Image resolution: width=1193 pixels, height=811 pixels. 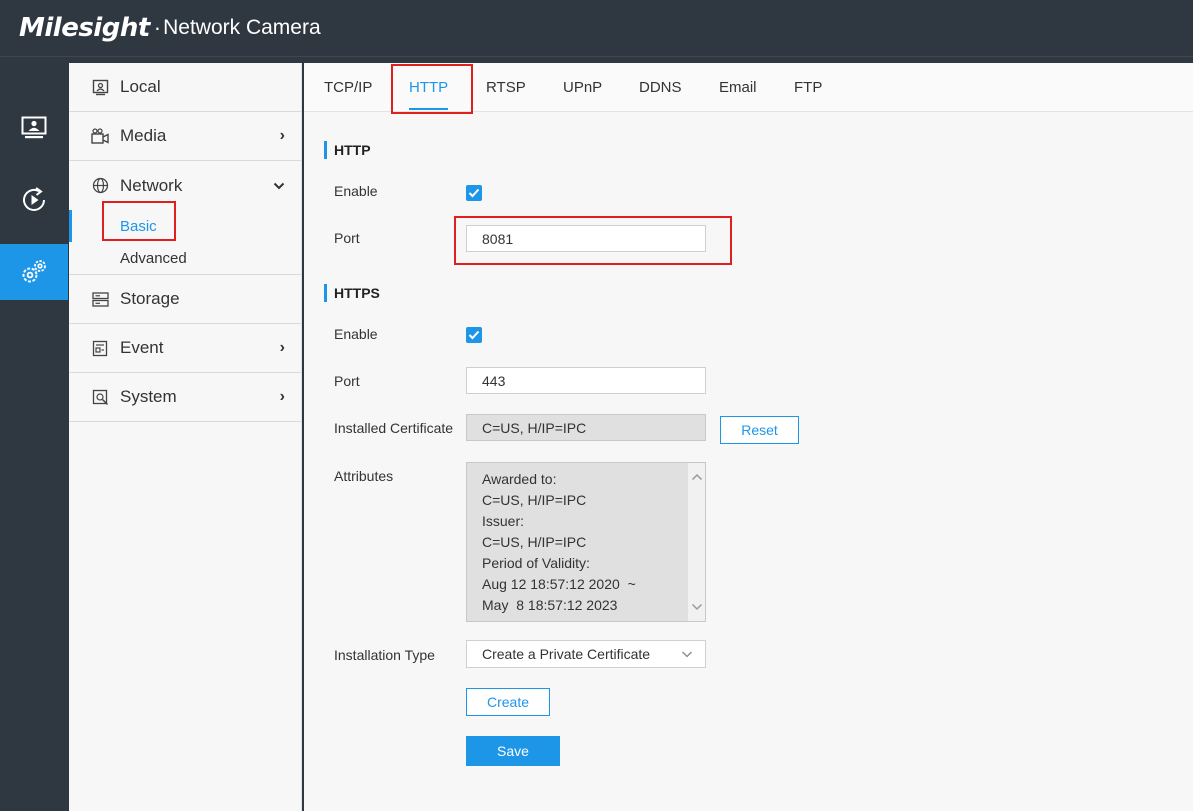 I want to click on tab-bar: TCP/IP HTTP RTSP UPnP DDNS Email FTP, so click(x=748, y=88).